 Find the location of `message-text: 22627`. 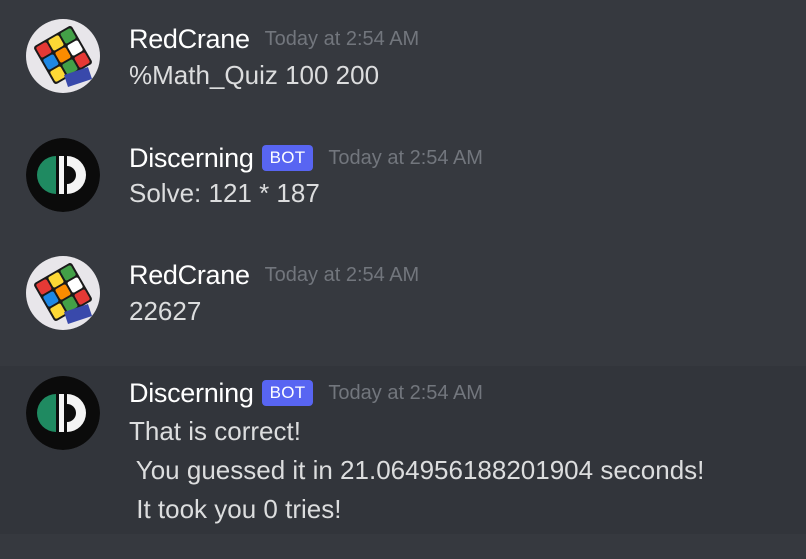

message-text: 22627 is located at coordinates (165, 311).